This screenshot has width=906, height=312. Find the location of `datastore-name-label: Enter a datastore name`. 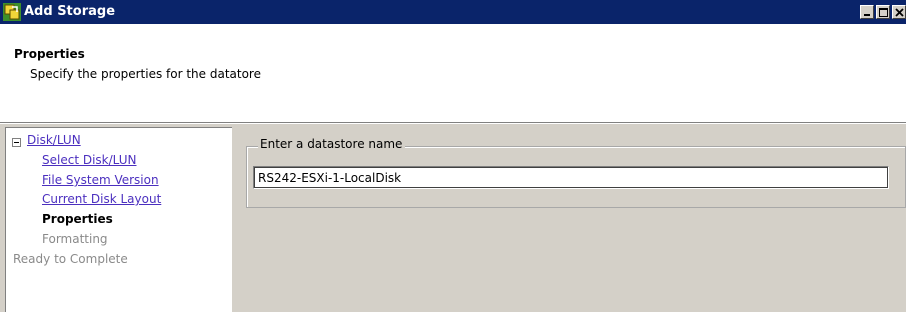

datastore-name-label: Enter a datastore name is located at coordinates (332, 144).